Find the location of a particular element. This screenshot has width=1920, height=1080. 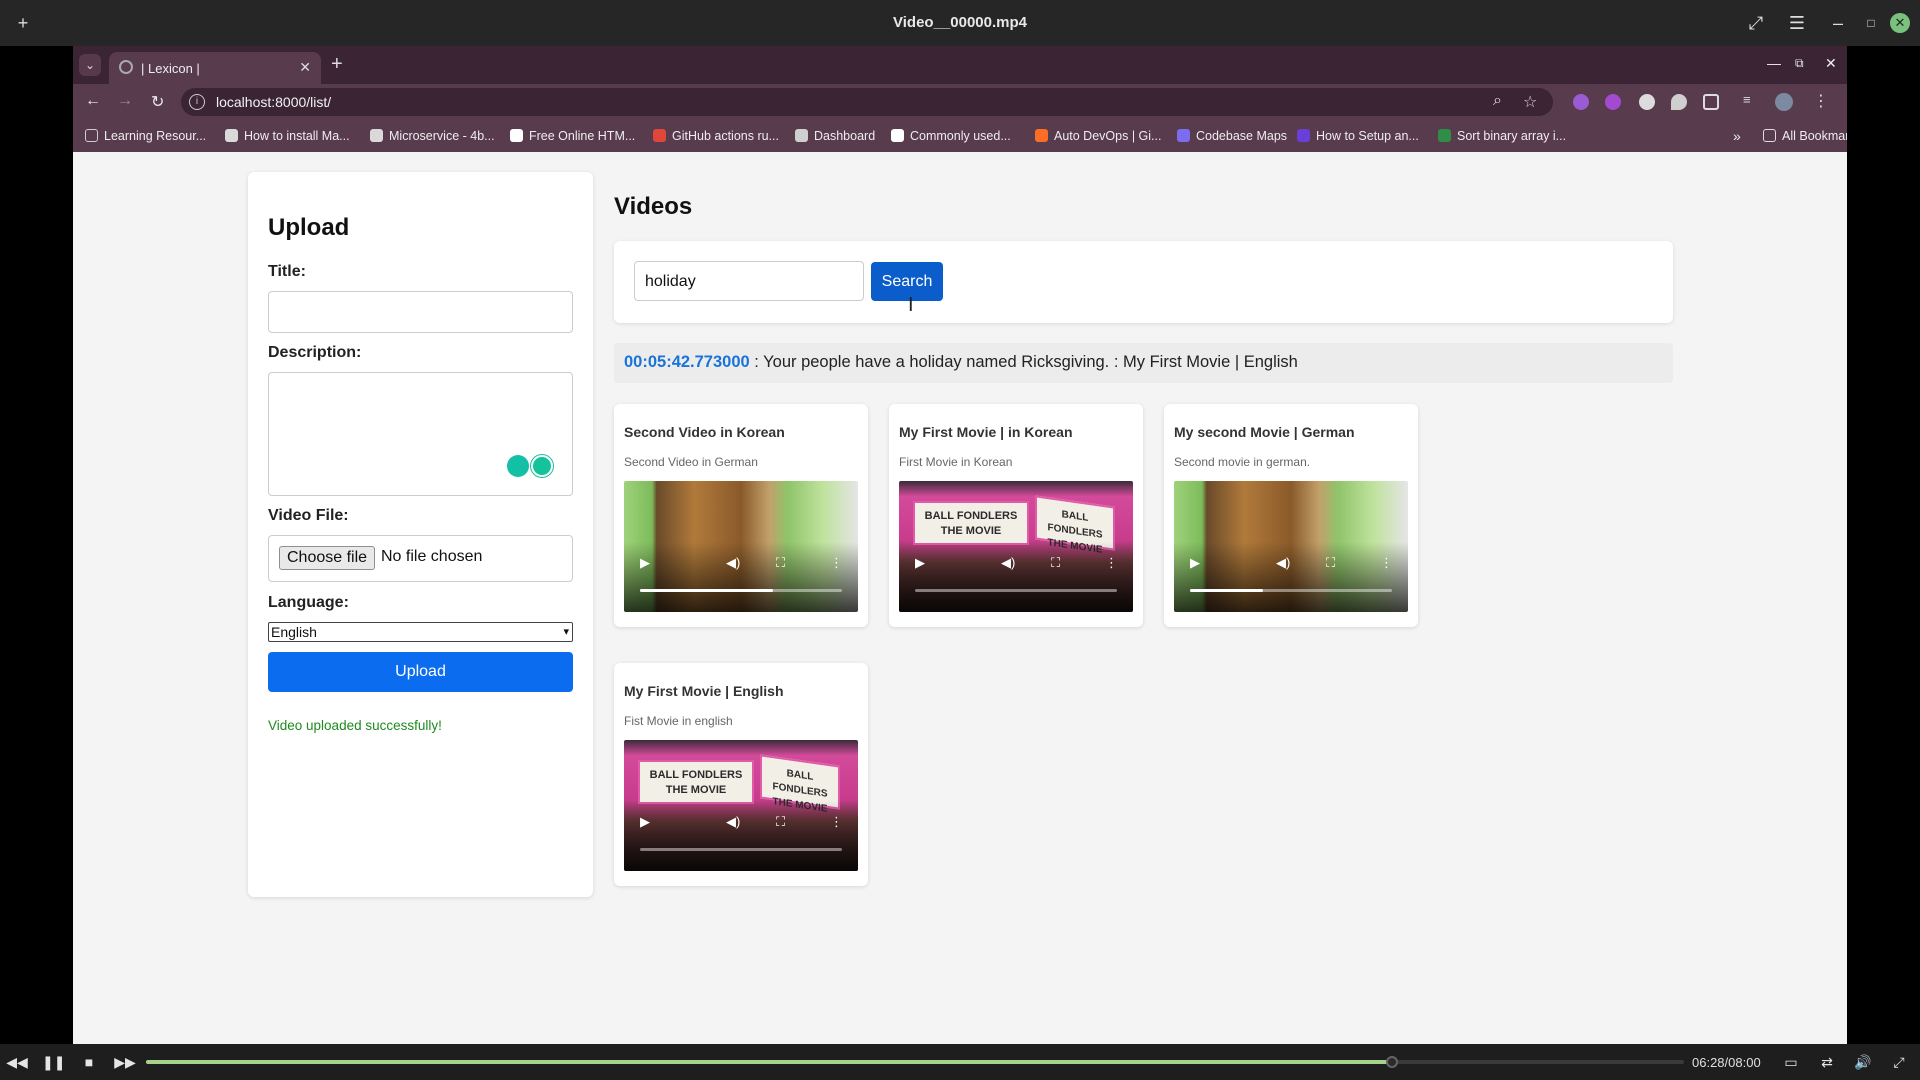

shuffle-icon: ⇄ is located at coordinates (1827, 1062).